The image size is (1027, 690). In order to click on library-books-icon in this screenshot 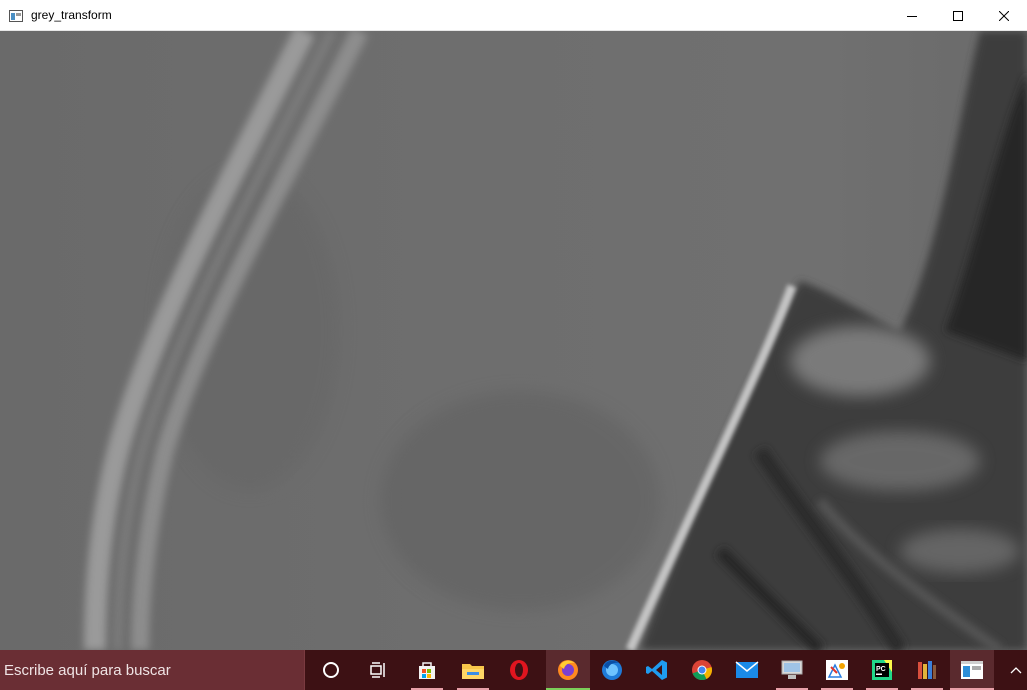, I will do `click(927, 670)`.